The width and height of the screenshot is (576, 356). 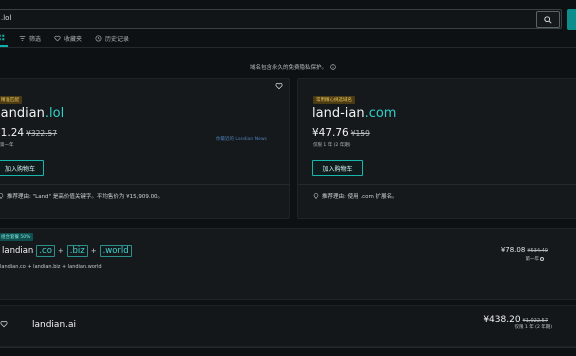 I want to click on tab-grid, so click(x=2, y=37).